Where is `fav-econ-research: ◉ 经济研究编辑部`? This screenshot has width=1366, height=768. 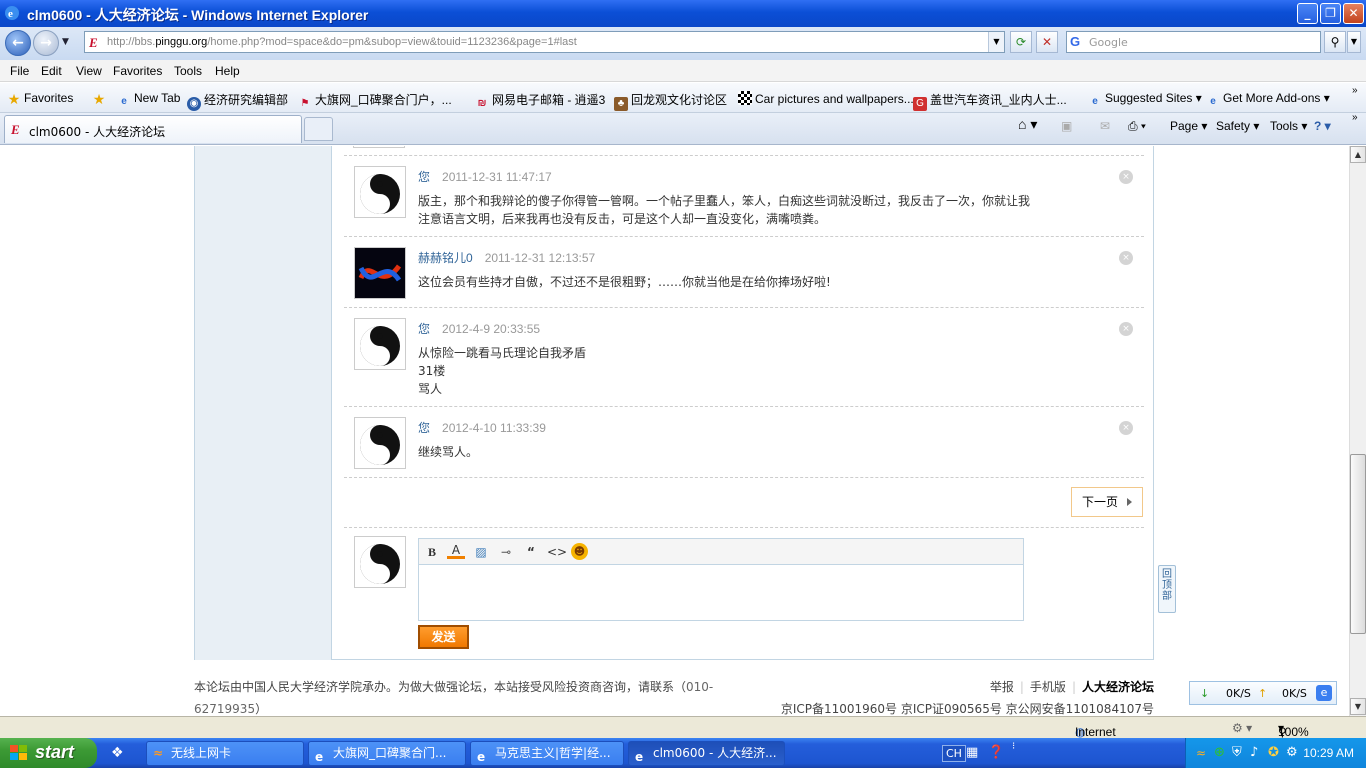 fav-econ-research: ◉ 经济研究编辑部 is located at coordinates (237, 101).